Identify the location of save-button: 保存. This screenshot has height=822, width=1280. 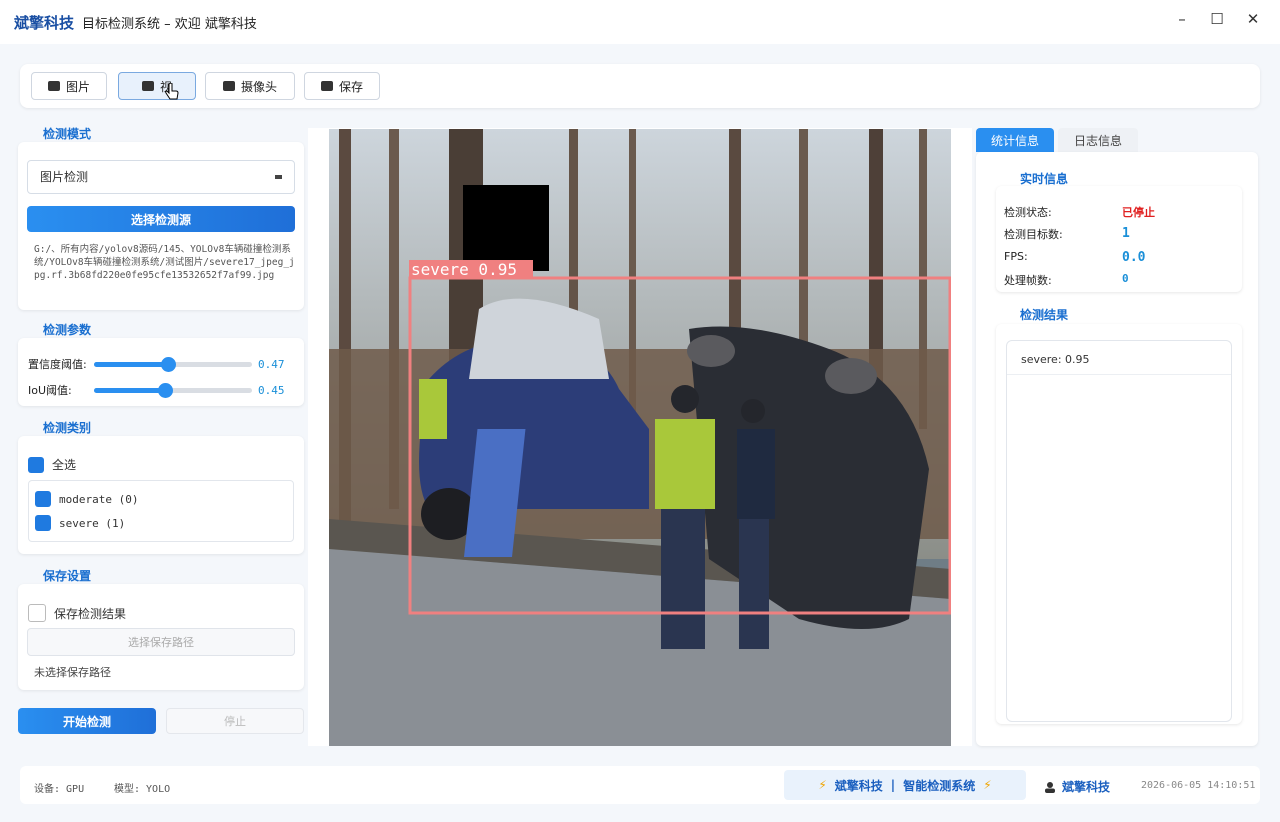
(342, 86).